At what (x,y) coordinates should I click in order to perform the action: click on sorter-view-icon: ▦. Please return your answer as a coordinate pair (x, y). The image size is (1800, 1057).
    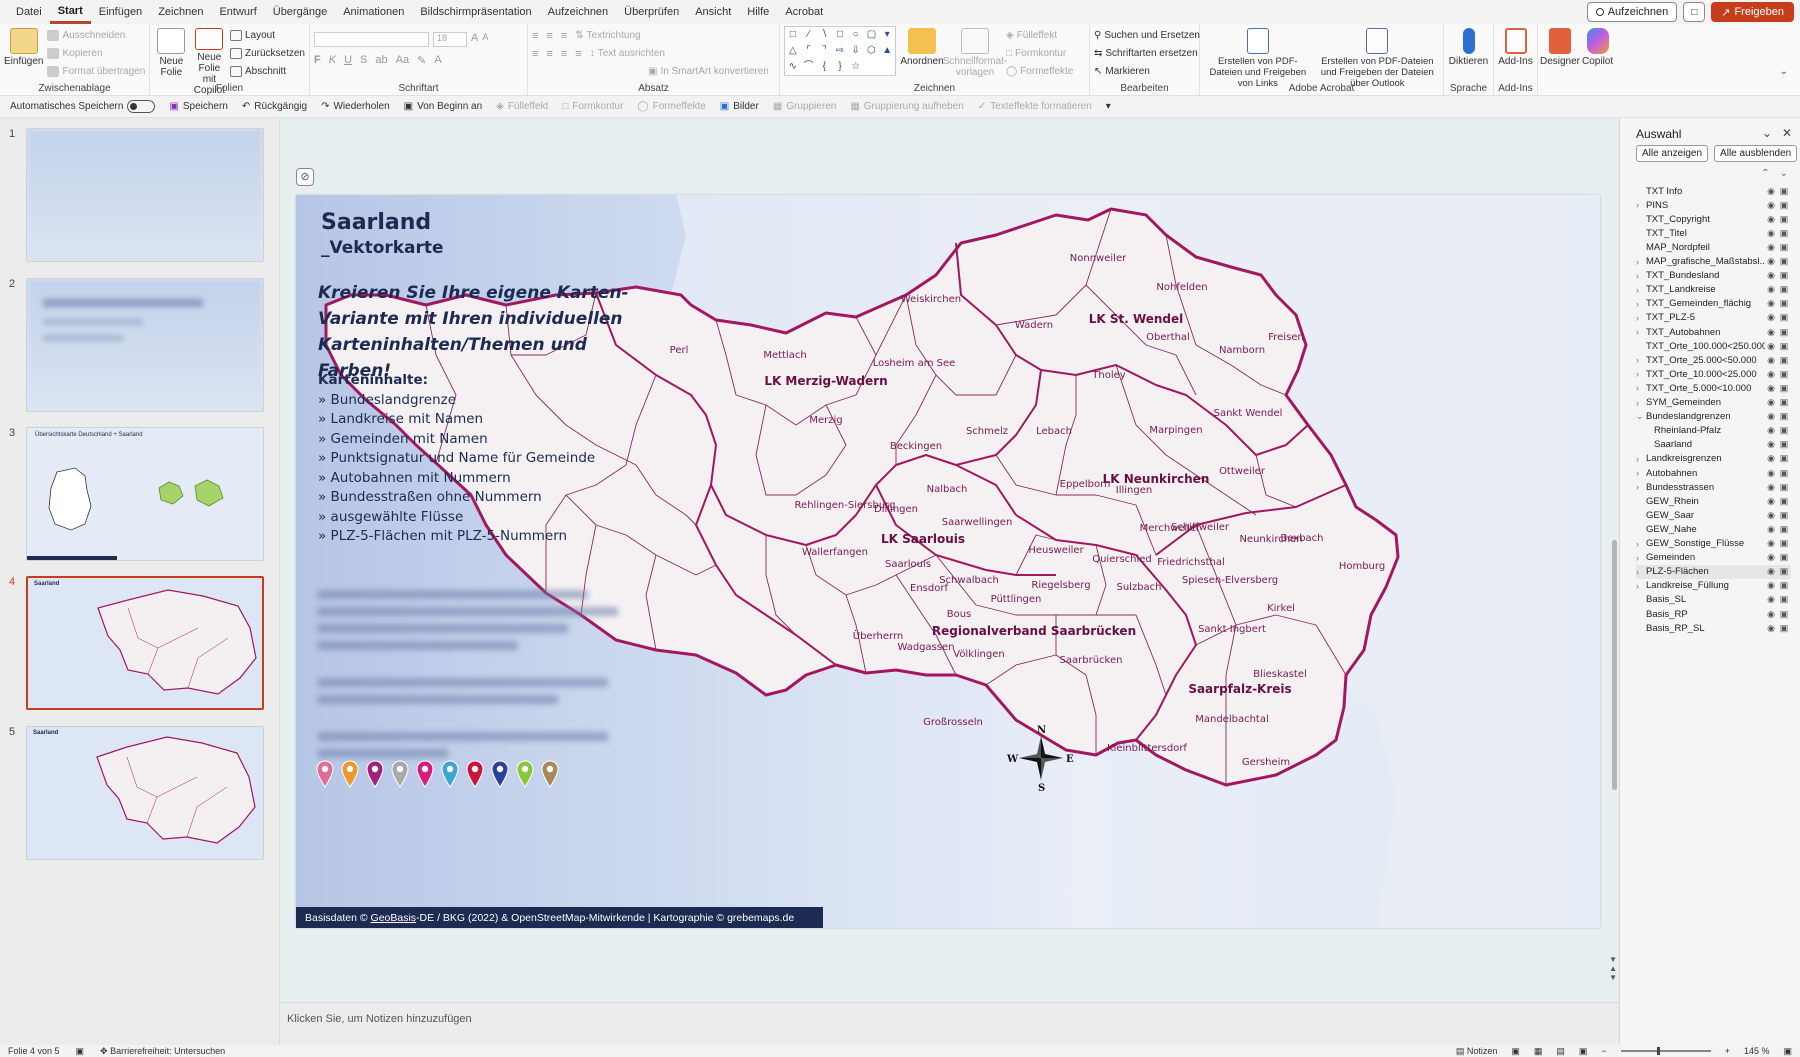
    Looking at the image, I should click on (1538, 1051).